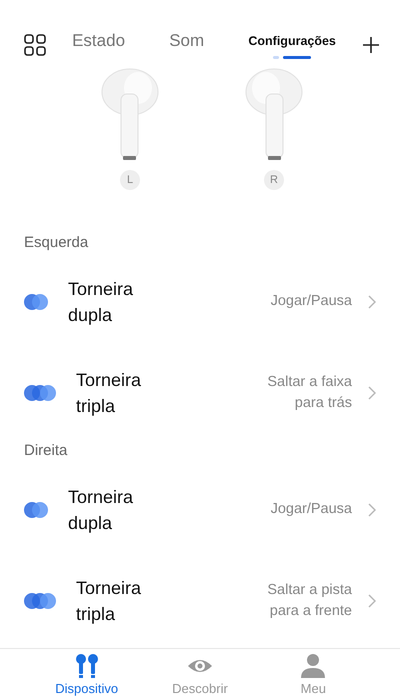 The width and height of the screenshot is (400, 699). I want to click on tab: Configurações, so click(292, 41).